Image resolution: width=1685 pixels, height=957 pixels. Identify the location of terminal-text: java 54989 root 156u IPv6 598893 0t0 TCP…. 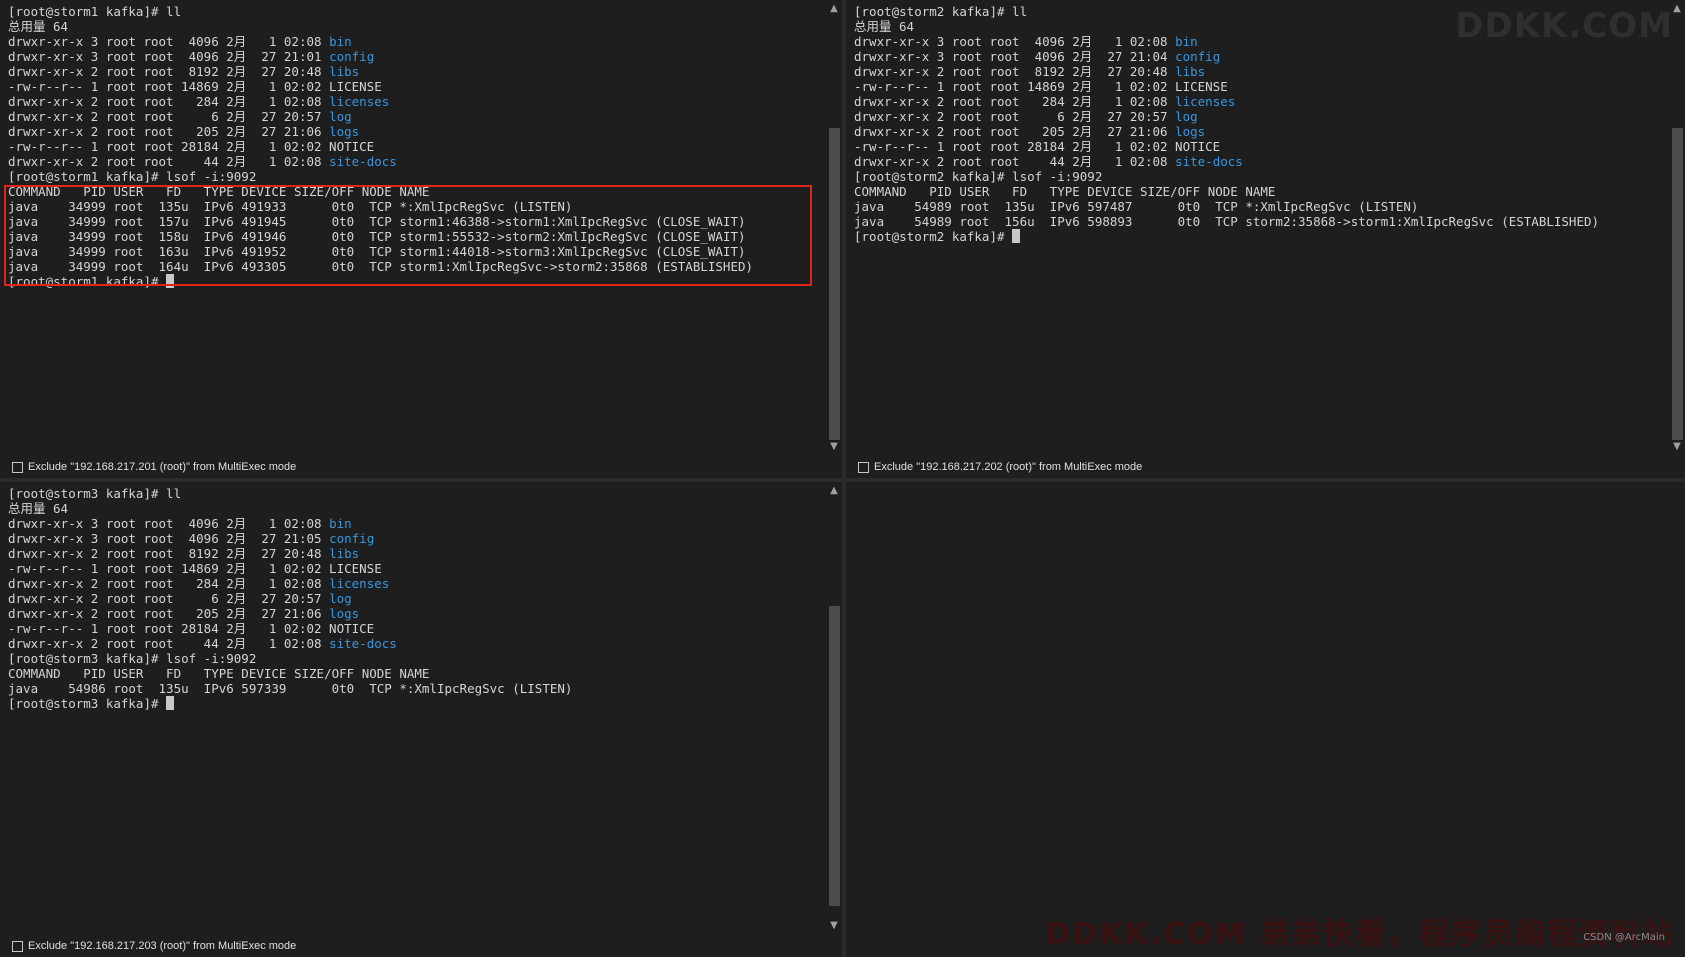
(1227, 221).